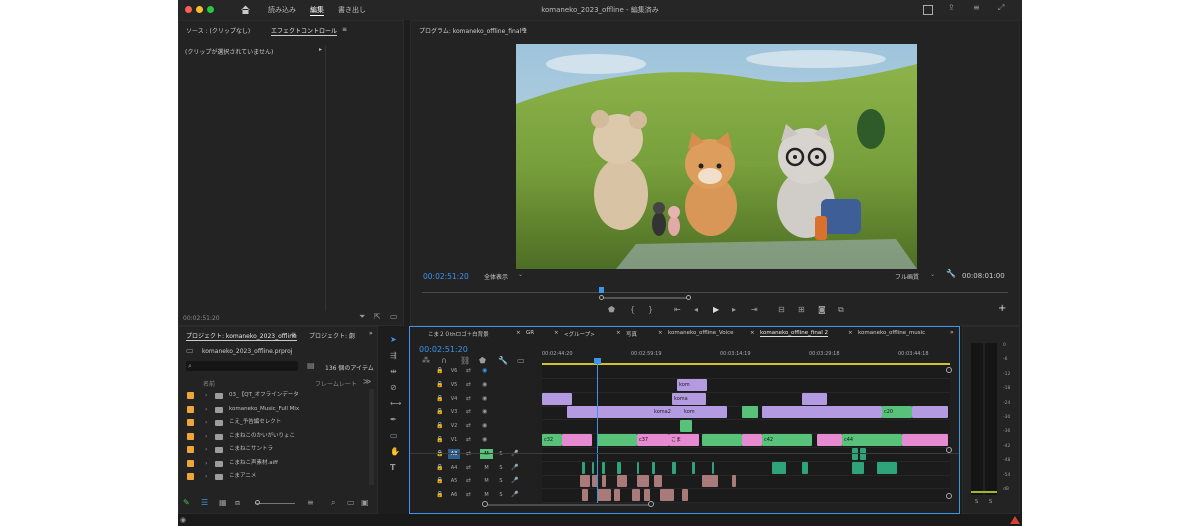  I want to click on track-label: V4, so click(454, 399).